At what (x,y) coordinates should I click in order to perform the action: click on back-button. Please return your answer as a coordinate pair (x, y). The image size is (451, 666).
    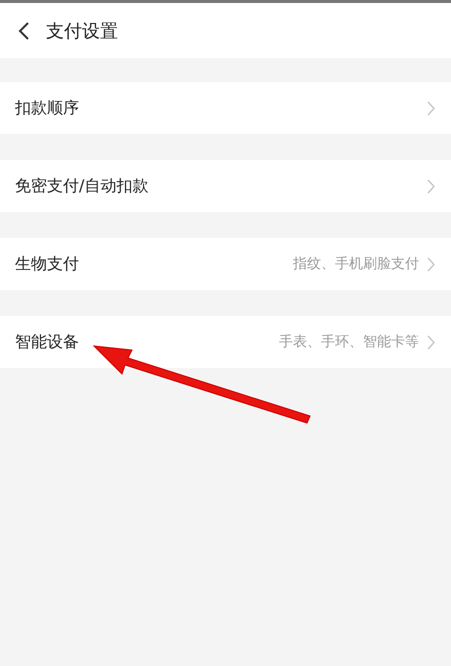
    Looking at the image, I should click on (24, 30).